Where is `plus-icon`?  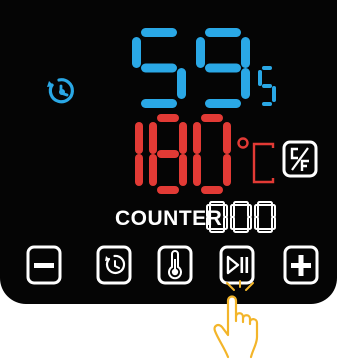
plus-icon is located at coordinates (301, 265).